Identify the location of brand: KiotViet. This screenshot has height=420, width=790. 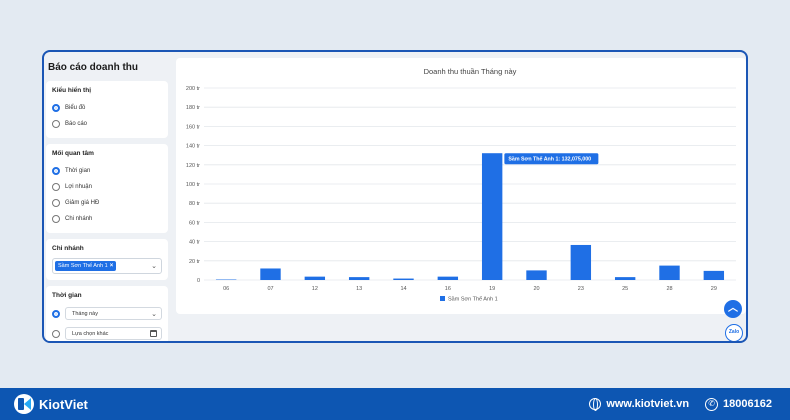
(51, 404).